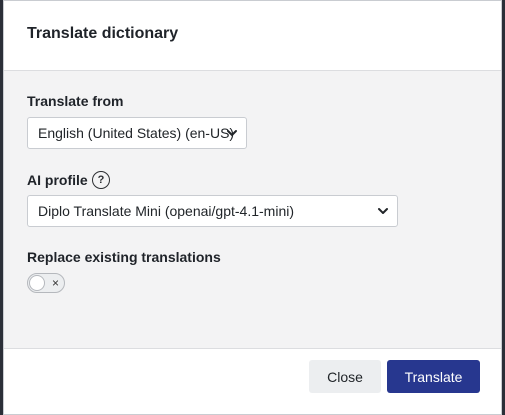 The height and width of the screenshot is (415, 505). What do you see at coordinates (37, 283) in the screenshot?
I see `toggle-knob` at bounding box center [37, 283].